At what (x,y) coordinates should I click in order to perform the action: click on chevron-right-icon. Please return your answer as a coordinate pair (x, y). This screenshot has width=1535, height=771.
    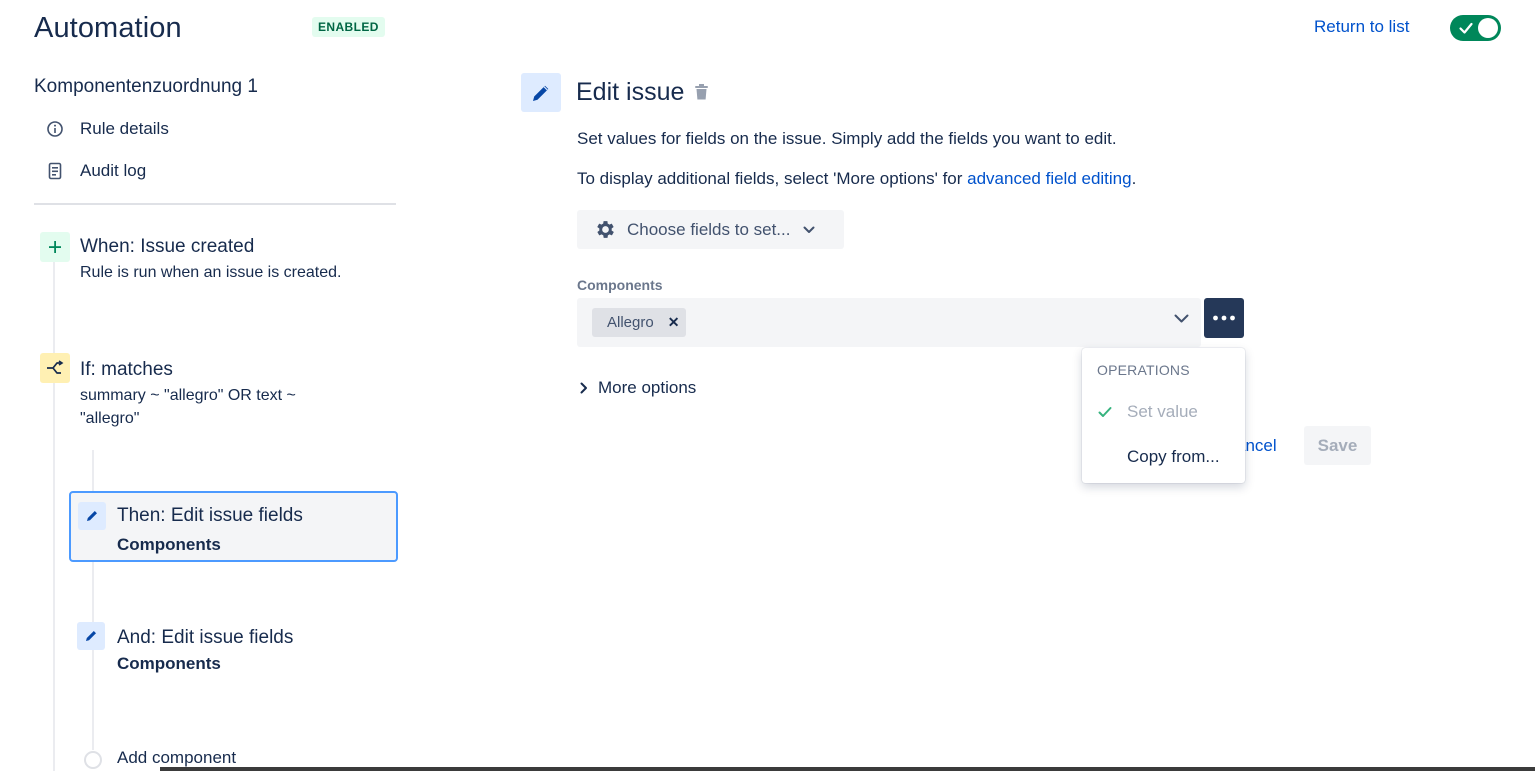
    Looking at the image, I should click on (584, 388).